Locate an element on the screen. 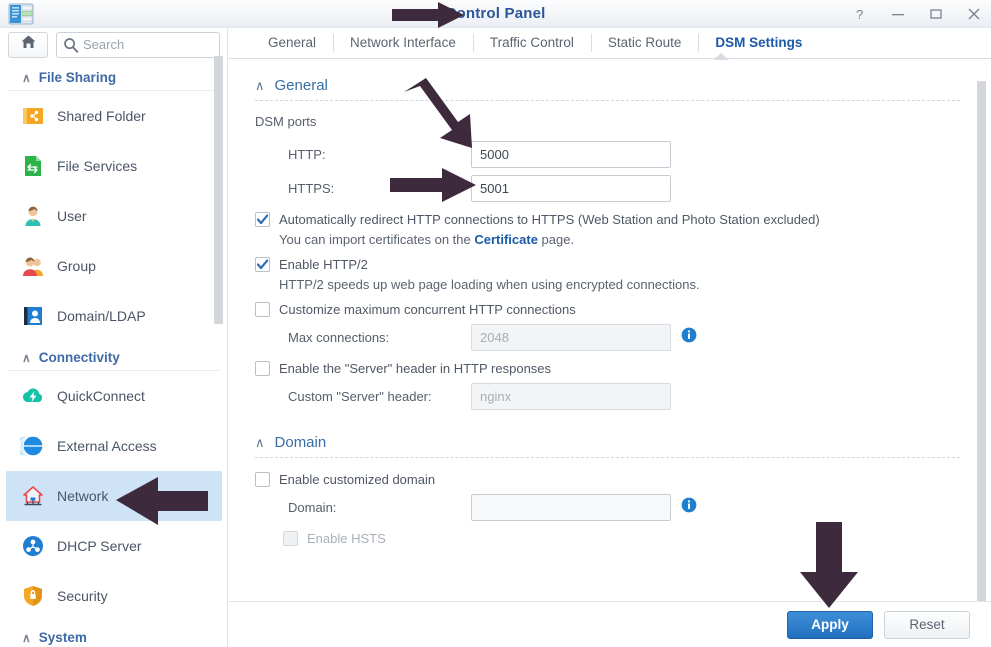 The height and width of the screenshot is (647, 991). sidebar-item-label: DHCP Server is located at coordinates (99, 546).